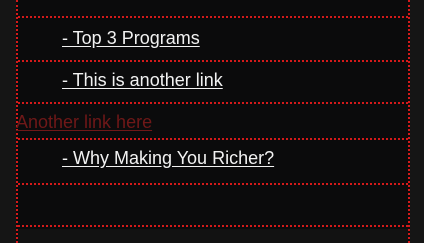 This screenshot has width=424, height=243. Describe the element at coordinates (84, 122) in the screenshot. I see `another-link-here-link: Another link here` at that location.